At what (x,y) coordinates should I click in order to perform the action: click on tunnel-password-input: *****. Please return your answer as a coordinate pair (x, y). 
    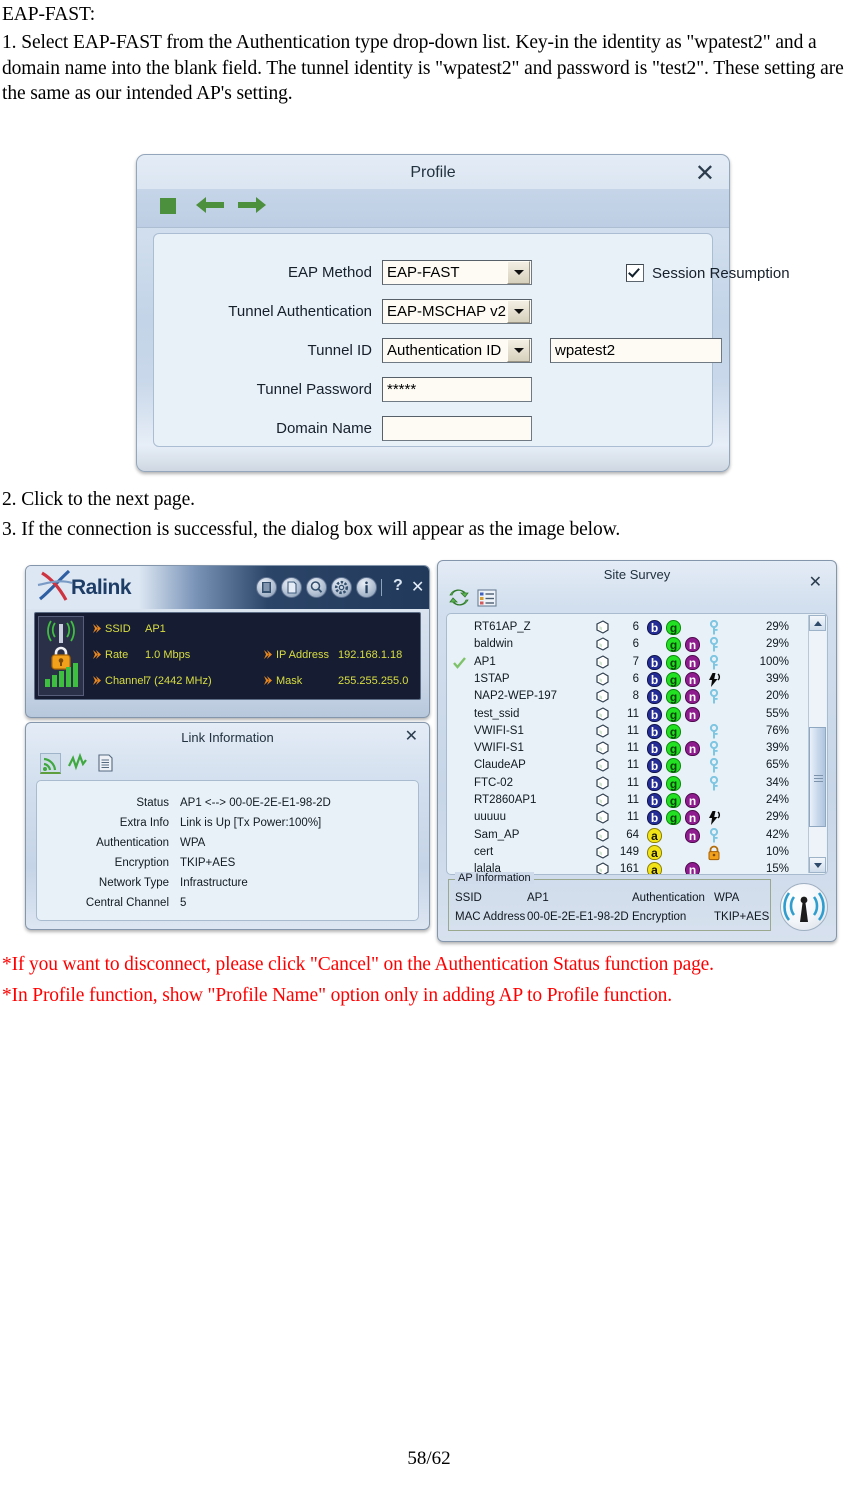
    Looking at the image, I should click on (457, 389).